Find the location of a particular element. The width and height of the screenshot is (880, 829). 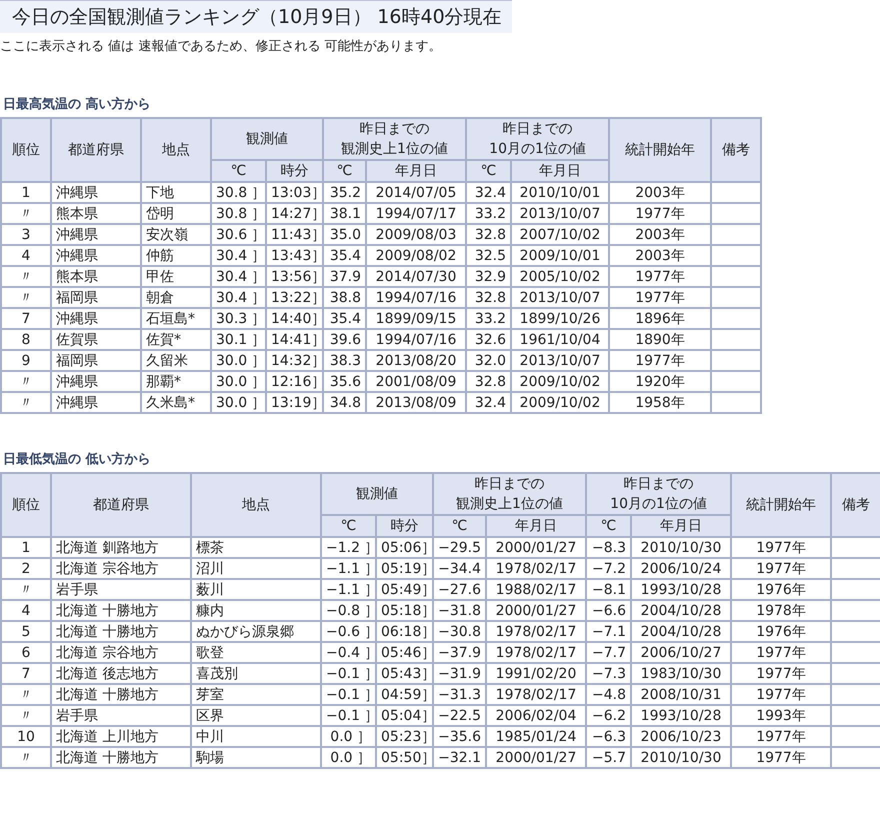

table-cell: 32.5 is located at coordinates (489, 255).